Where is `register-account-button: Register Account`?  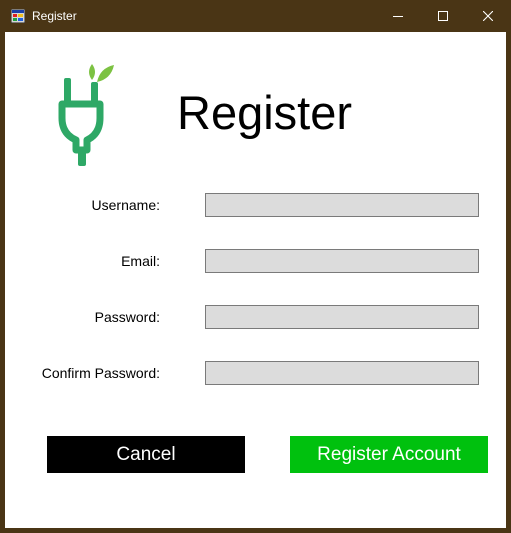 register-account-button: Register Account is located at coordinates (389, 454).